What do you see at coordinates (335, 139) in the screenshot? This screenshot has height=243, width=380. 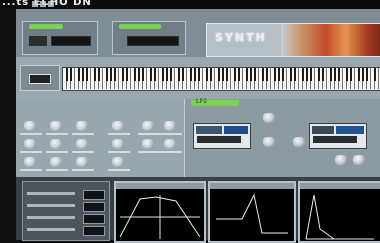 I see `lfo-target-select` at bounding box center [335, 139].